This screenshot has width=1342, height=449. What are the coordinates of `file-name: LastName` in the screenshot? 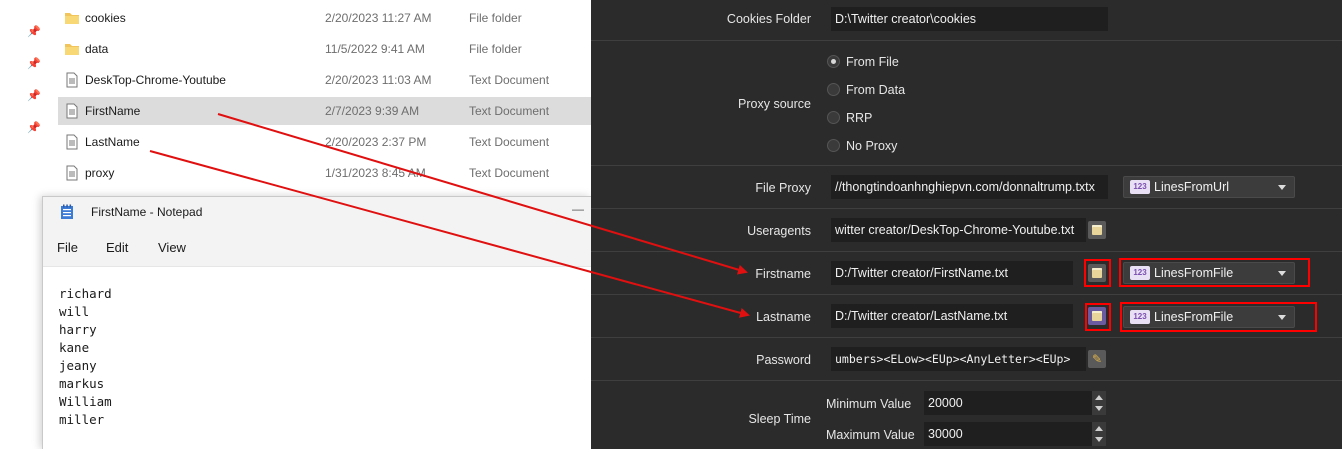 It's located at (112, 142).